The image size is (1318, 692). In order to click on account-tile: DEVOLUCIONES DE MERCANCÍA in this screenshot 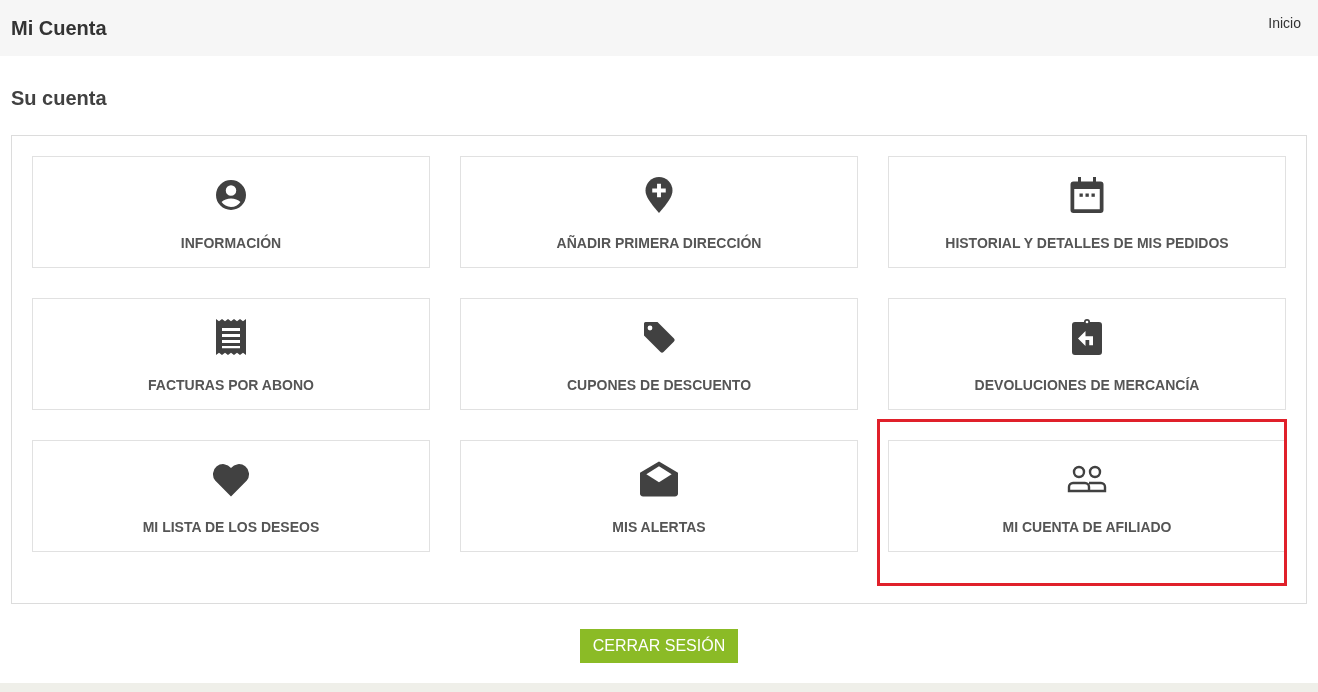, I will do `click(1087, 354)`.